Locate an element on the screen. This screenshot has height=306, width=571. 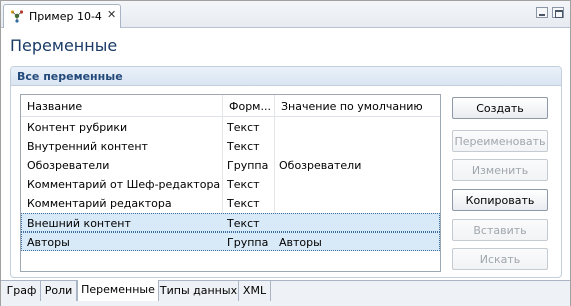
table-row: Внутренний контент Текст is located at coordinates (230, 146).